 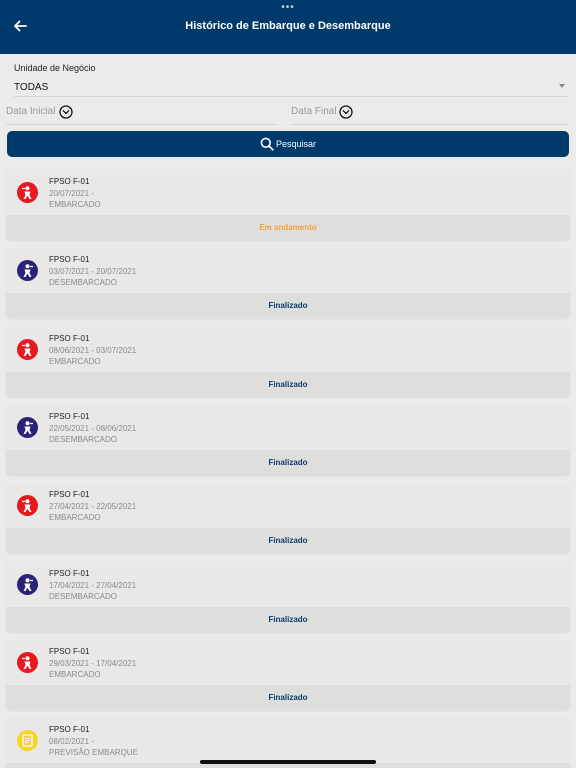 I want to click on search-button: Pesquisar, so click(x=288, y=144).